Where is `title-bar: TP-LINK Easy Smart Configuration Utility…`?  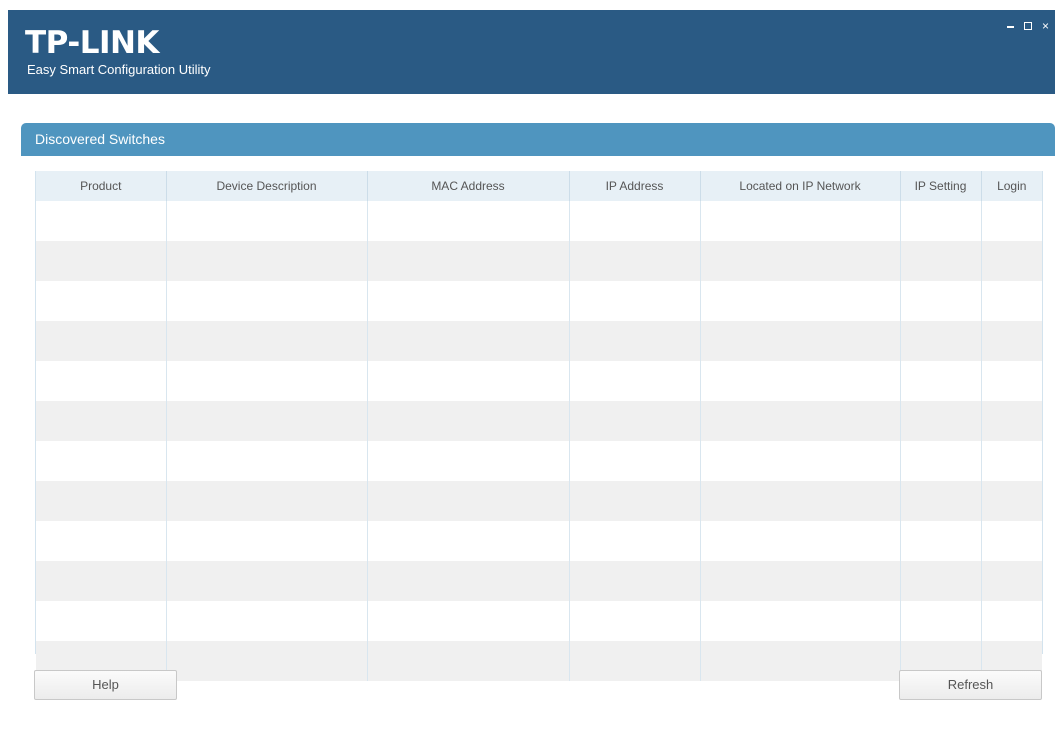
title-bar: TP-LINK Easy Smart Configuration Utility… is located at coordinates (531, 52).